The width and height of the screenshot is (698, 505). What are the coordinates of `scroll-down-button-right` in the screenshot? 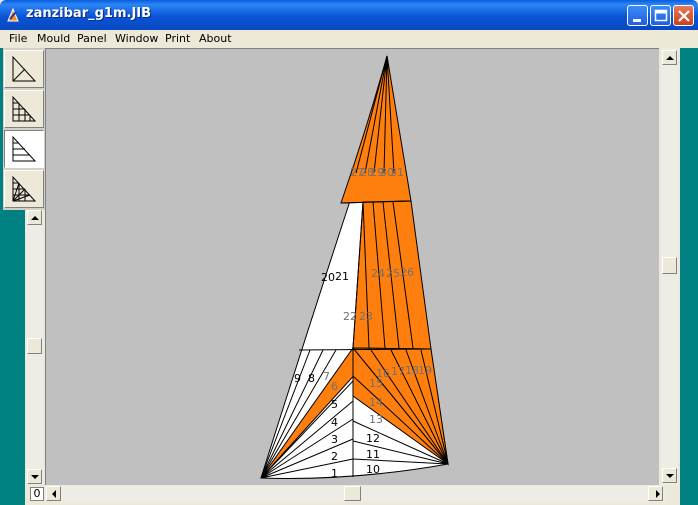 It's located at (669, 475).